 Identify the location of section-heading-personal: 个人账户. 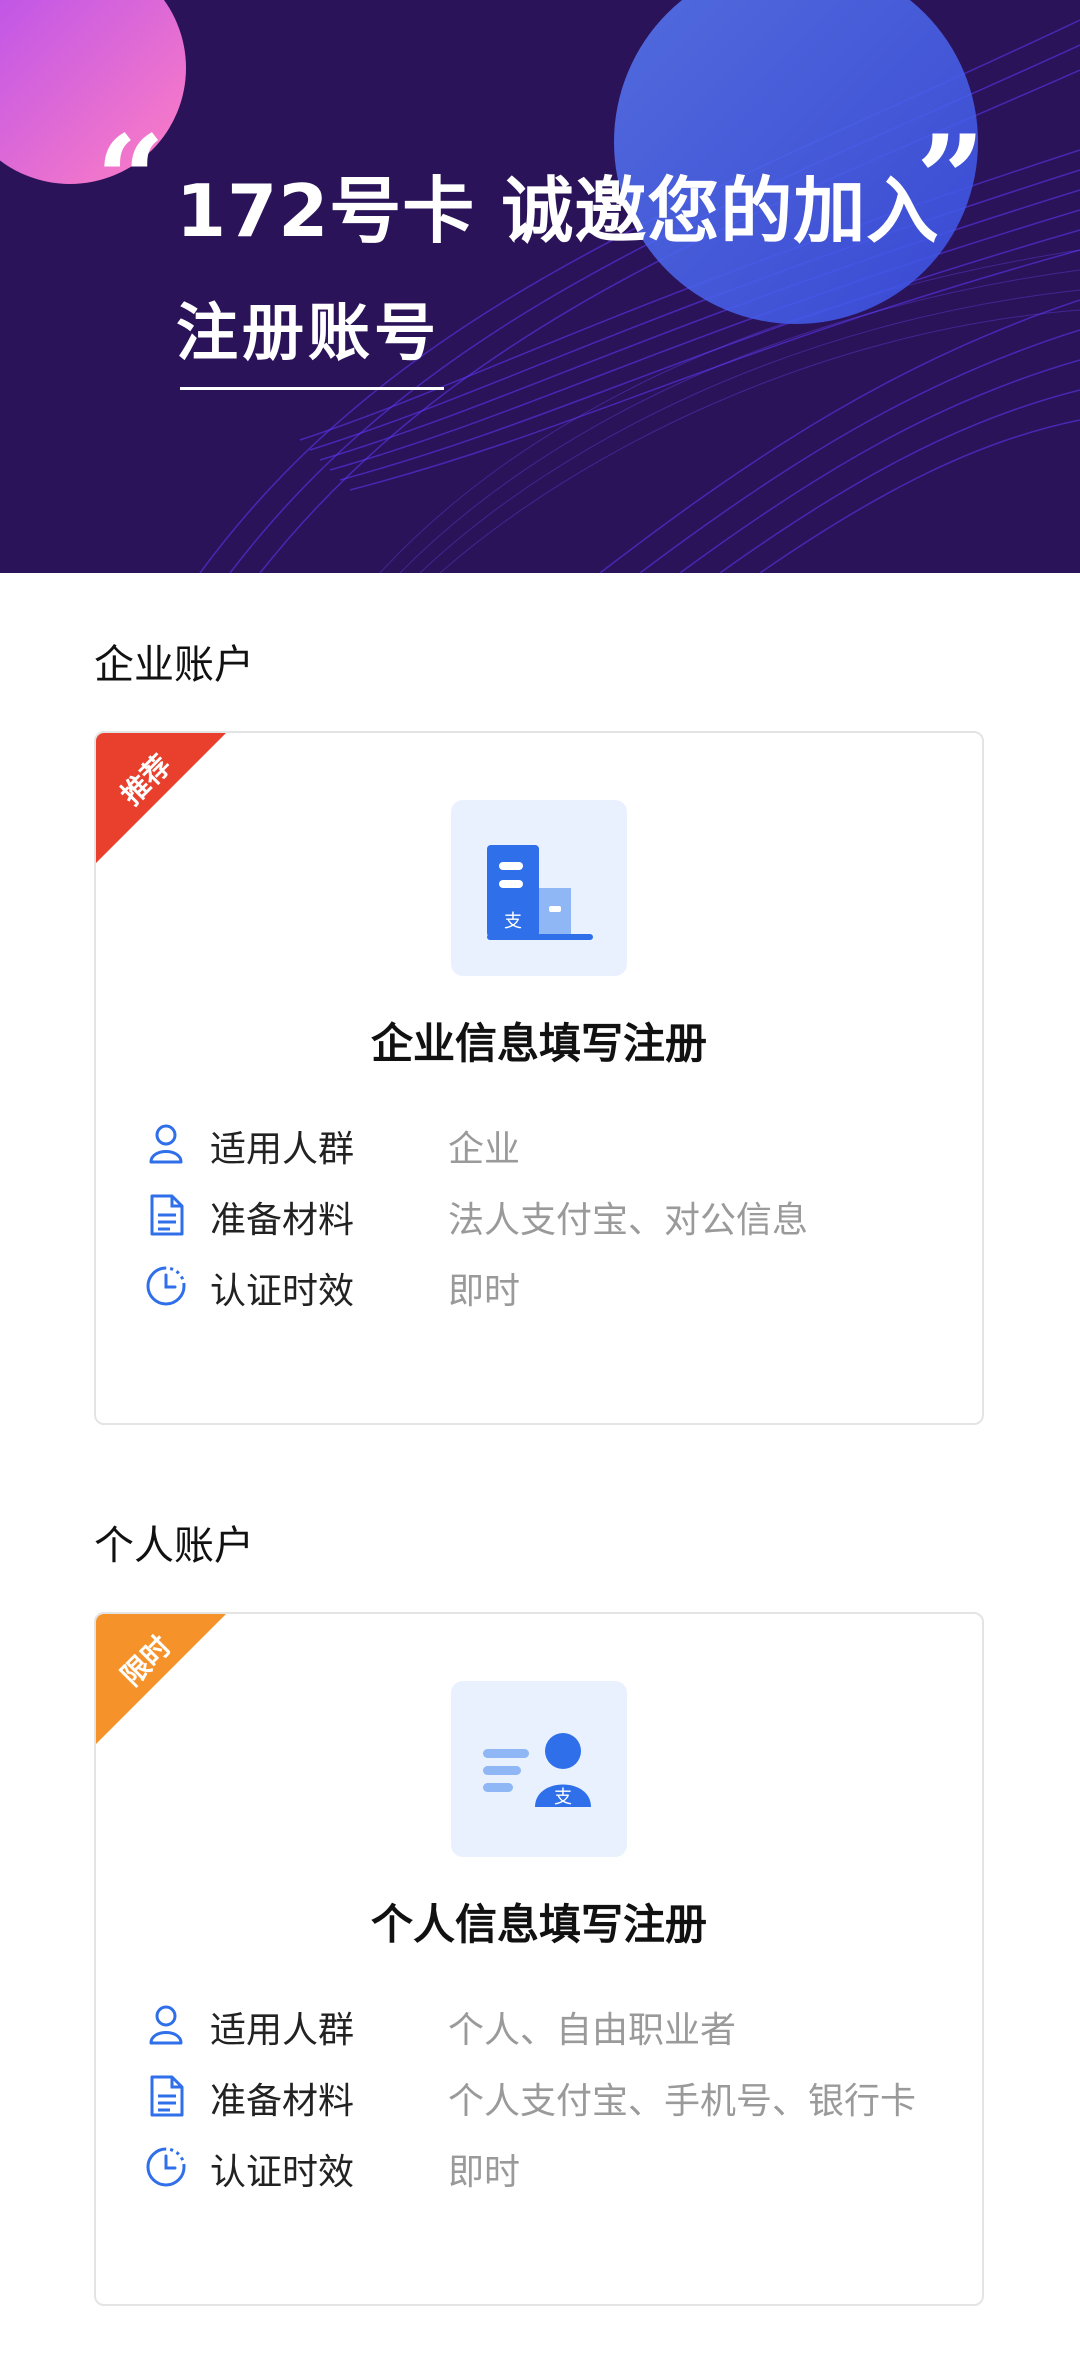
(174, 1546).